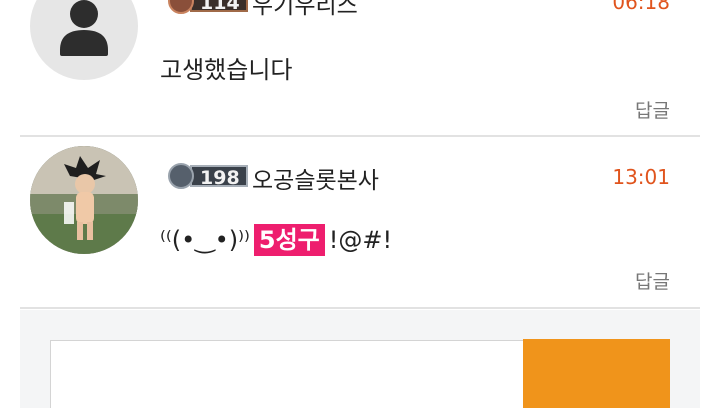 The height and width of the screenshot is (408, 720). I want to click on comment-nickname: 오공슬롯본사, so click(315, 178).